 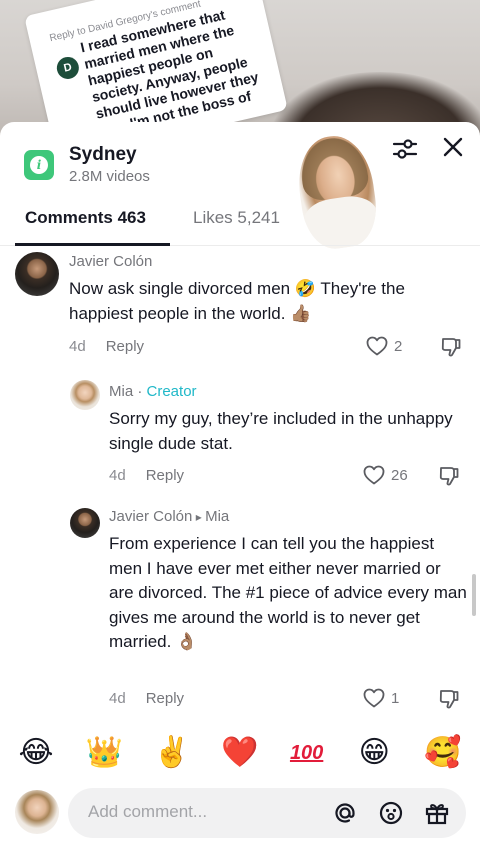 I want to click on comment-author: Mia · Creator, so click(x=153, y=391).